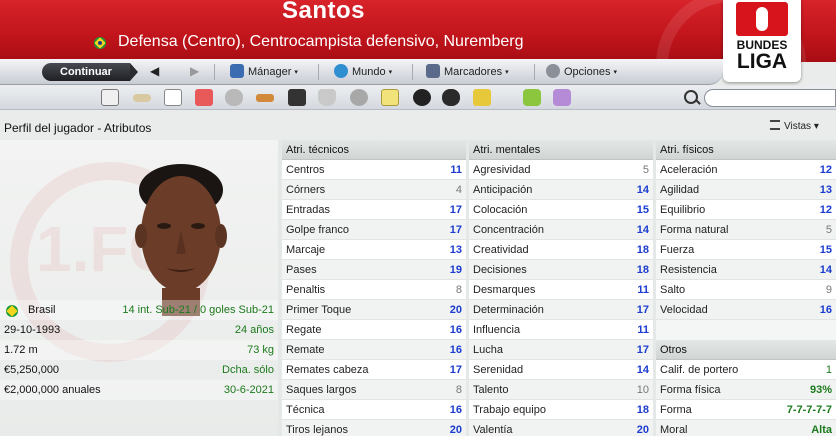 Image resolution: width=836 pixels, height=436 pixels. Describe the element at coordinates (746, 370) in the screenshot. I see `attribute-row: Calif. de portero 1` at that location.